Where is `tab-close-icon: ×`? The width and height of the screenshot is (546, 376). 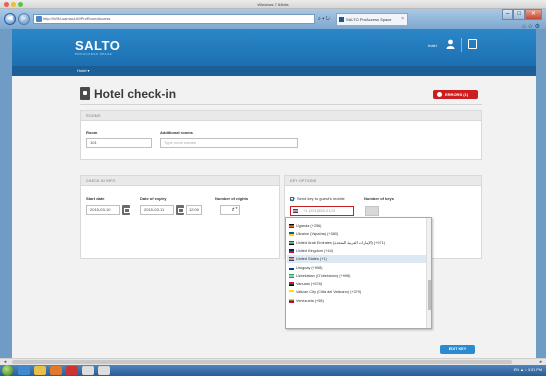 tab-close-icon: × is located at coordinates (402, 19).